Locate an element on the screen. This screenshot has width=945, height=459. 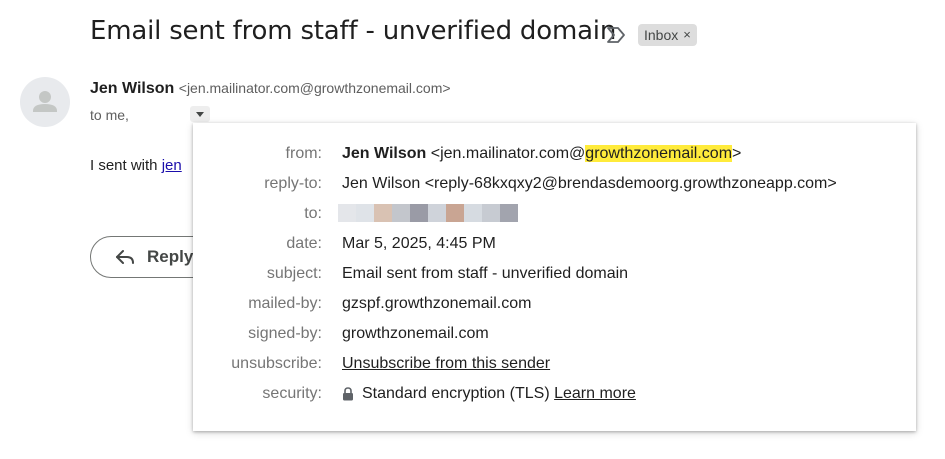
from-name: Jen Wilson is located at coordinates (384, 153).